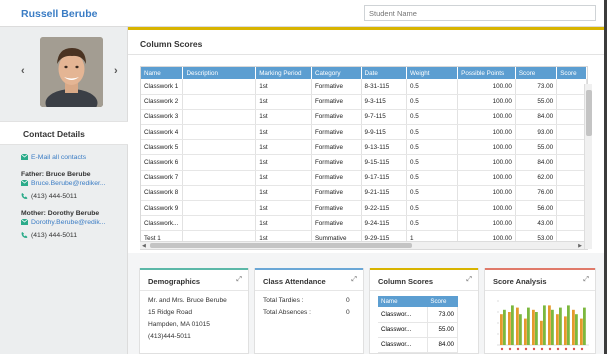 This screenshot has height=354, width=607. What do you see at coordinates (536, 193) in the screenshot?
I see `table-cell: 76.00` at bounding box center [536, 193].